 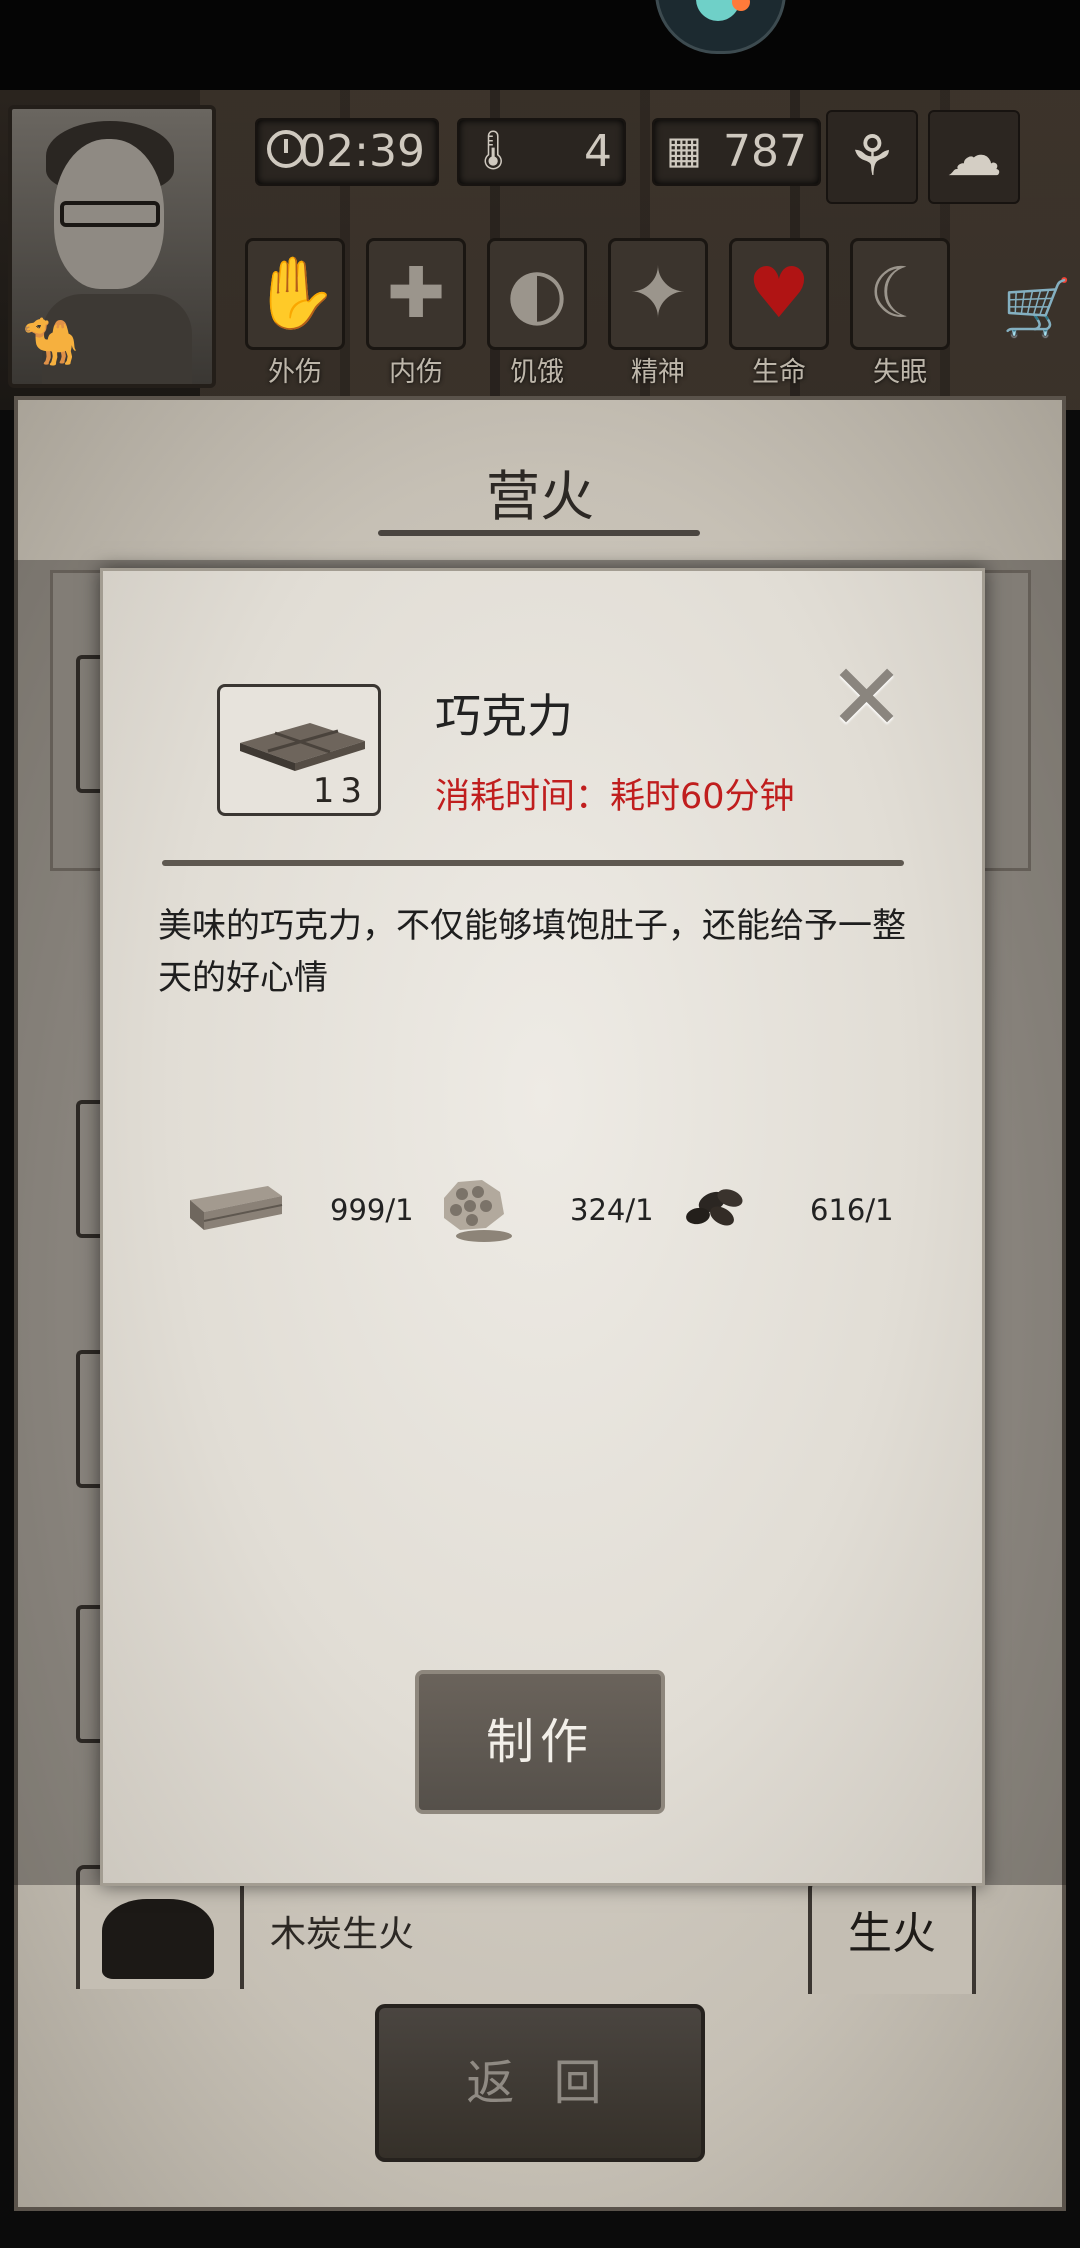 What do you see at coordinates (342, 1934) in the screenshot?
I see `recipe-label: 木炭生火` at bounding box center [342, 1934].